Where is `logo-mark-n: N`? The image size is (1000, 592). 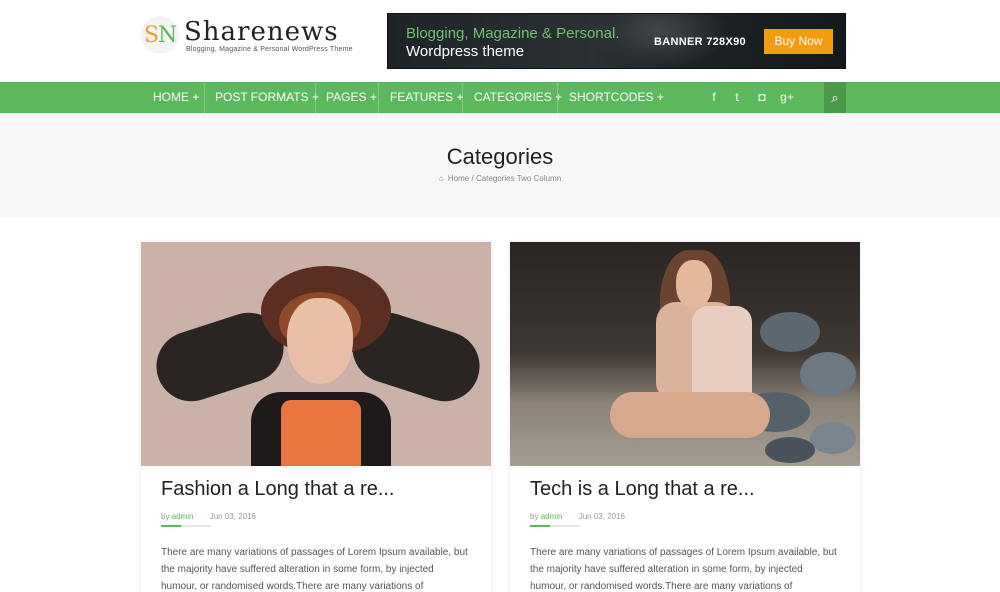
logo-mark-n: N is located at coordinates (168, 35).